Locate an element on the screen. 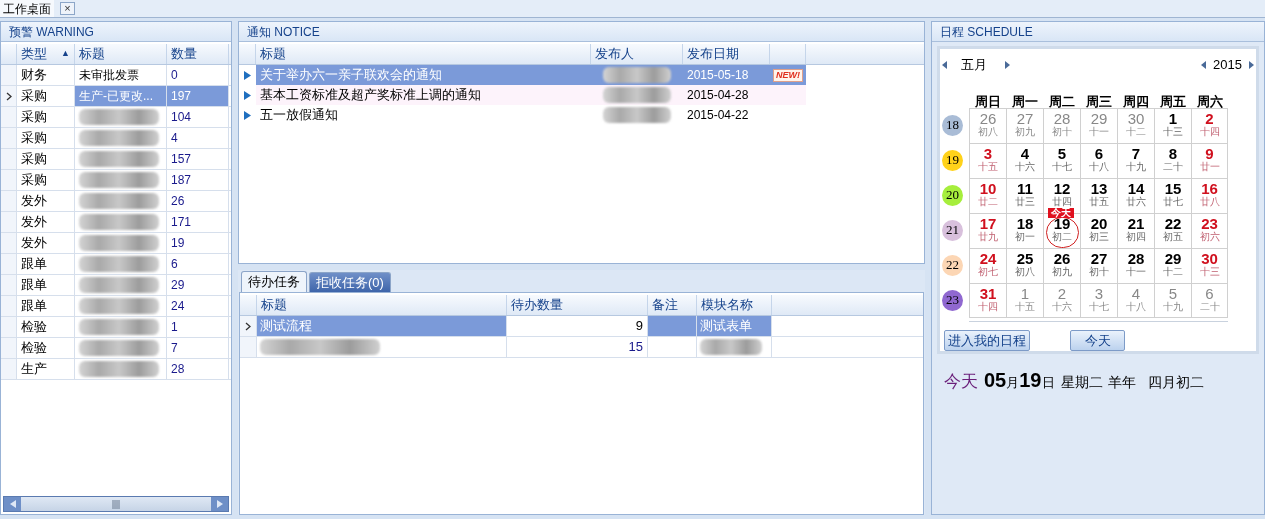 The image size is (1265, 519). tab: 工作桌面 is located at coordinates (27, 8).